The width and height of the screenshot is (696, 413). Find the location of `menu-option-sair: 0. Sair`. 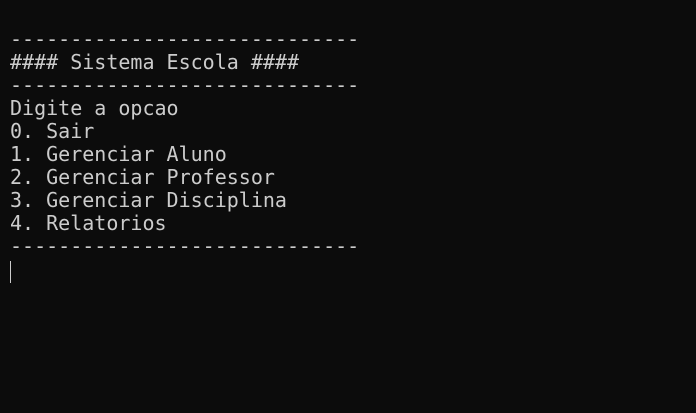

menu-option-sair: 0. Sair is located at coordinates (52, 131).